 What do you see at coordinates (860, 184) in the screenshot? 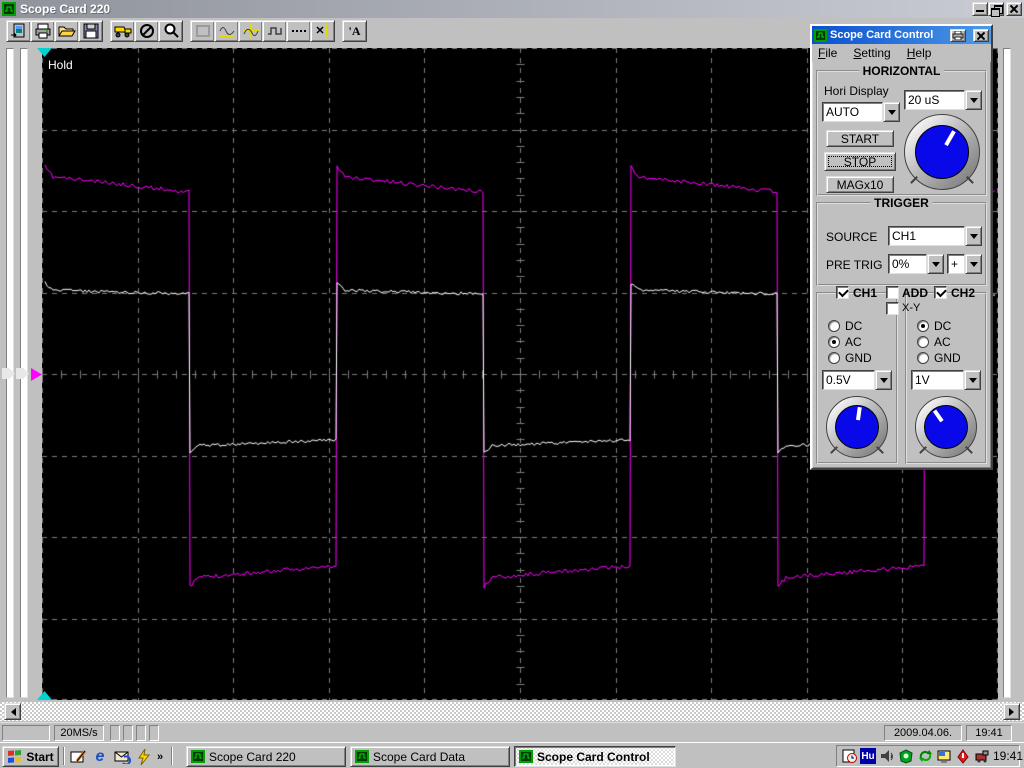
I see `mag-x10-button: MAGx10` at bounding box center [860, 184].